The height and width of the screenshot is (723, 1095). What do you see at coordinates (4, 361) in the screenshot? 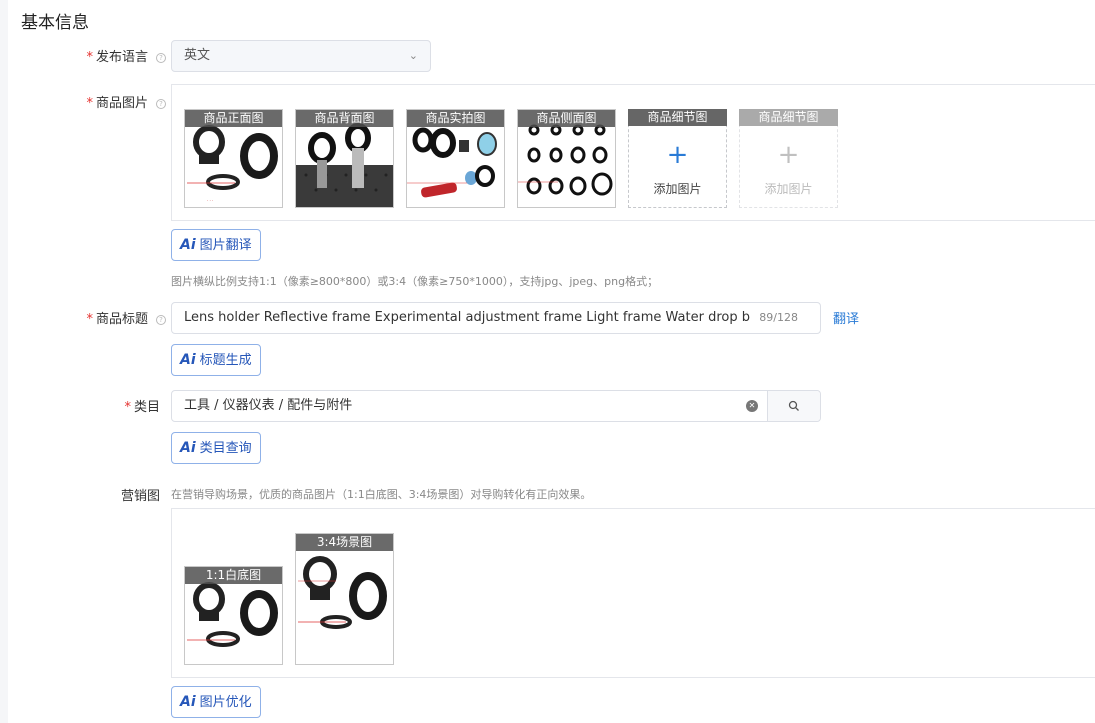
I see `left-gutter` at bounding box center [4, 361].